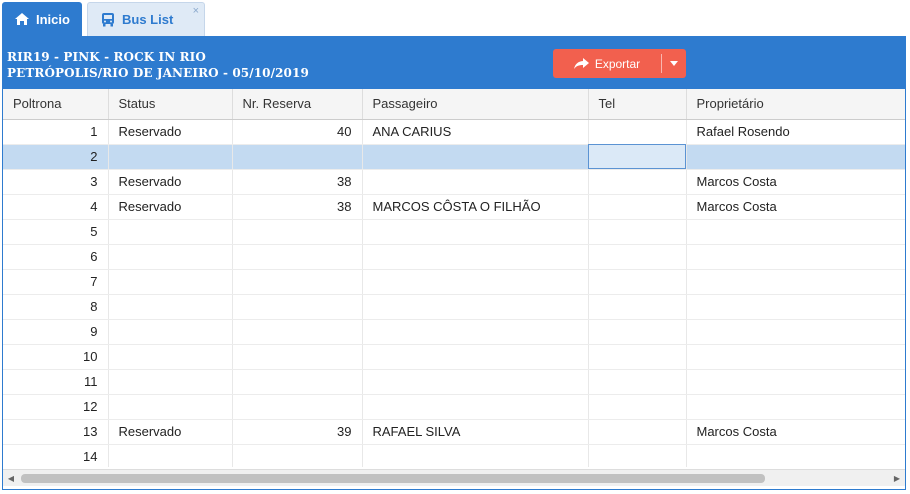 The image size is (910, 494). I want to click on scroll-right-icon: ▶, so click(897, 478).